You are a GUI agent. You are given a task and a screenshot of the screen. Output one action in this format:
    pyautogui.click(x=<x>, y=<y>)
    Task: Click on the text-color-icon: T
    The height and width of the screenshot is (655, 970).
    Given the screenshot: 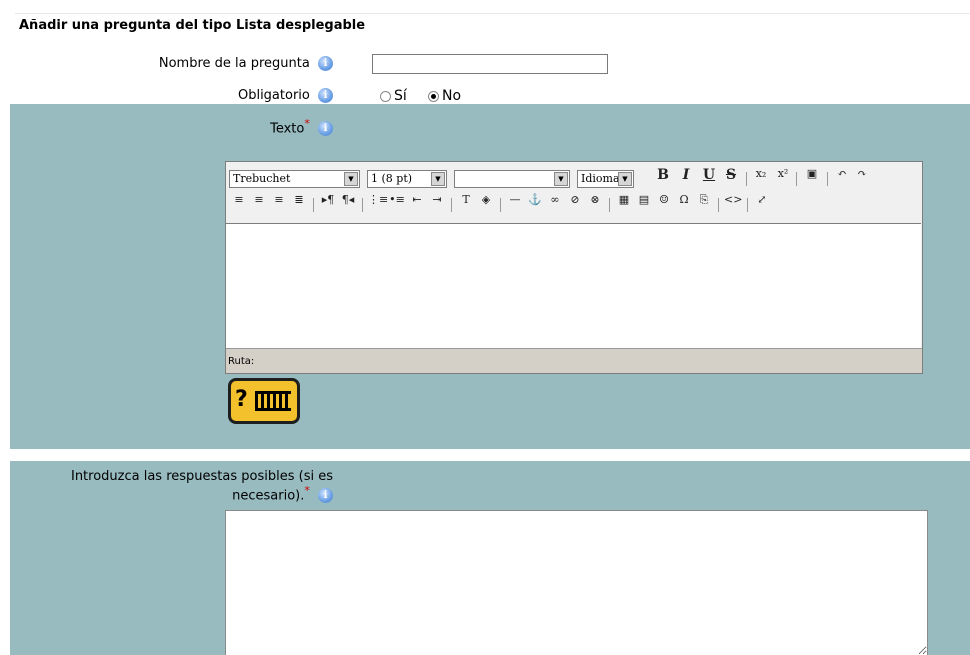 What is the action you would take?
    pyautogui.click(x=466, y=204)
    